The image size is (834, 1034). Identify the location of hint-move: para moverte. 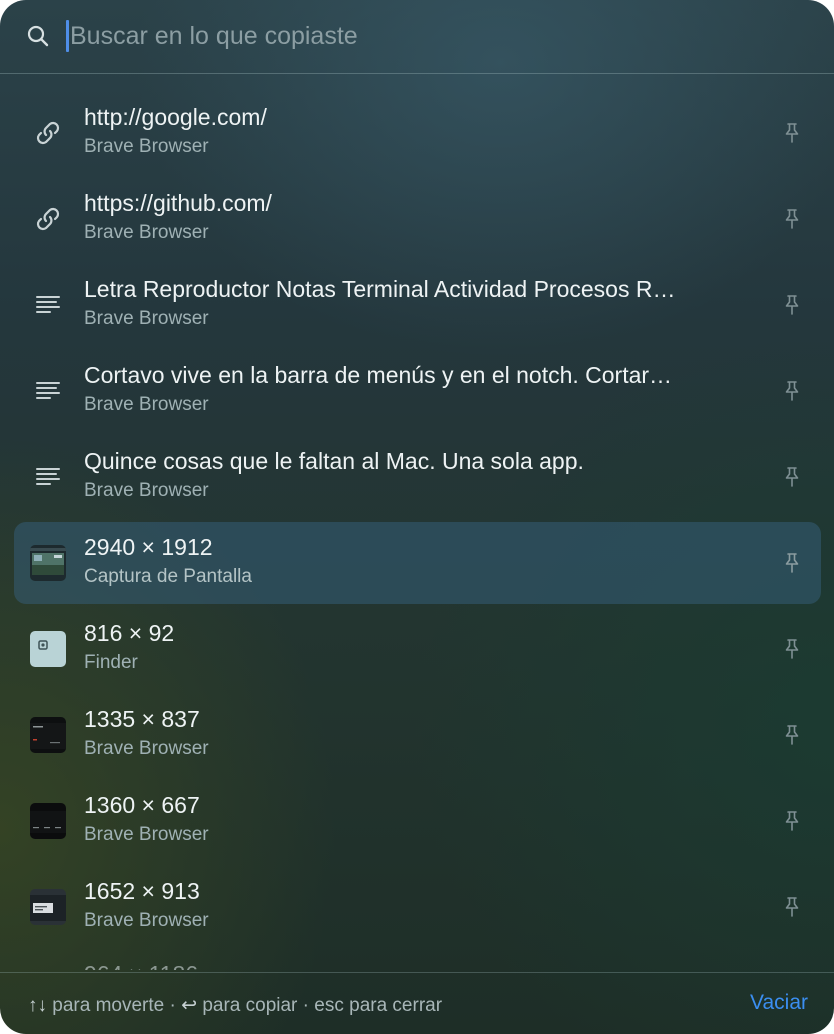
(108, 1005).